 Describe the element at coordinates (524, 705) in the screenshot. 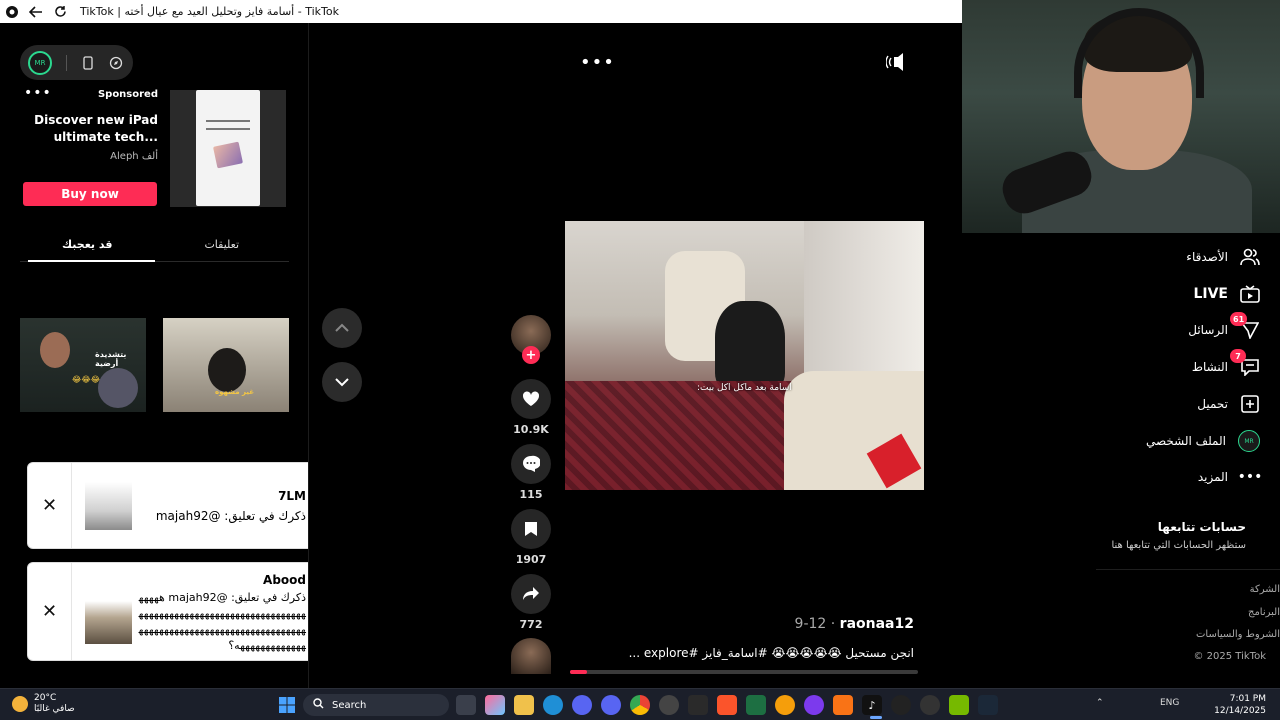

I see `file-explorer-icon` at that location.